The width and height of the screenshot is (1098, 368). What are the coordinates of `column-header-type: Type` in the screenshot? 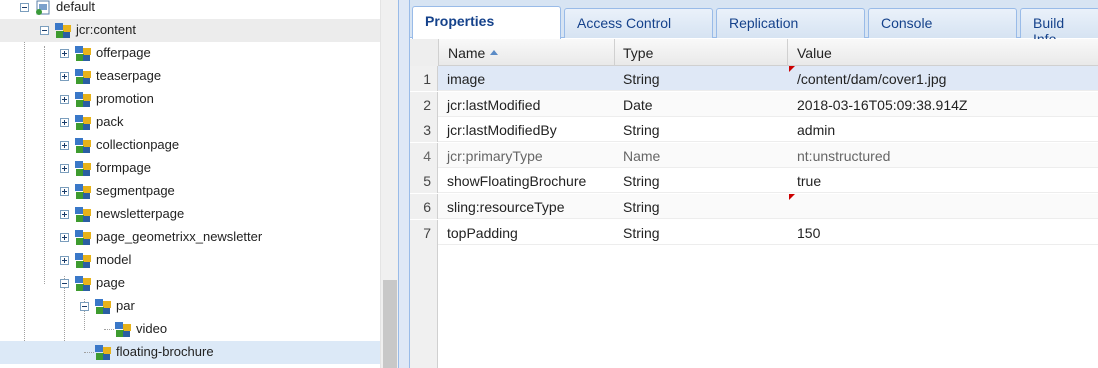 It's located at (701, 52).